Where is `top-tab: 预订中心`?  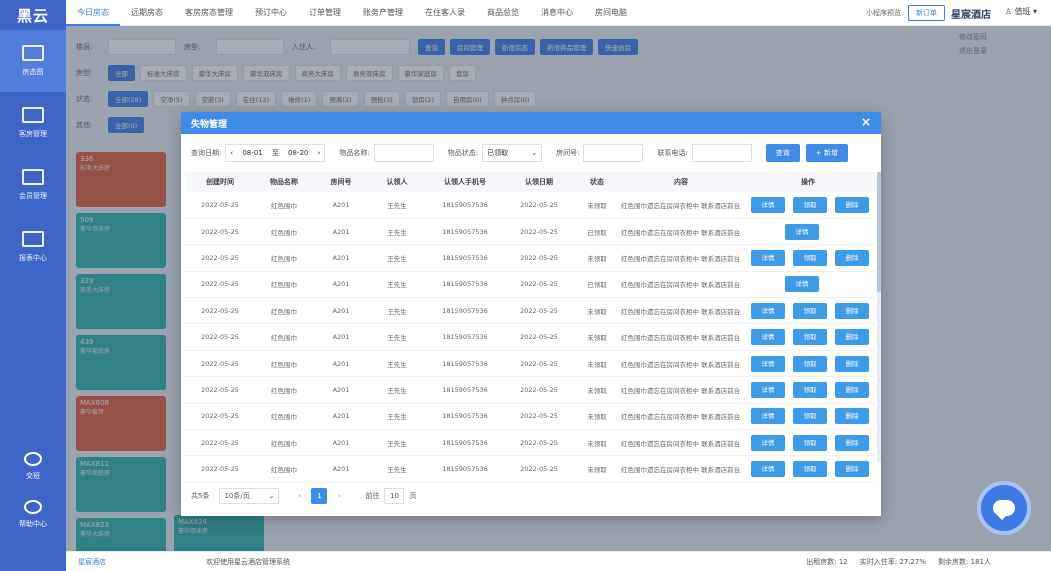
top-tab: 预订中心 is located at coordinates (271, 13).